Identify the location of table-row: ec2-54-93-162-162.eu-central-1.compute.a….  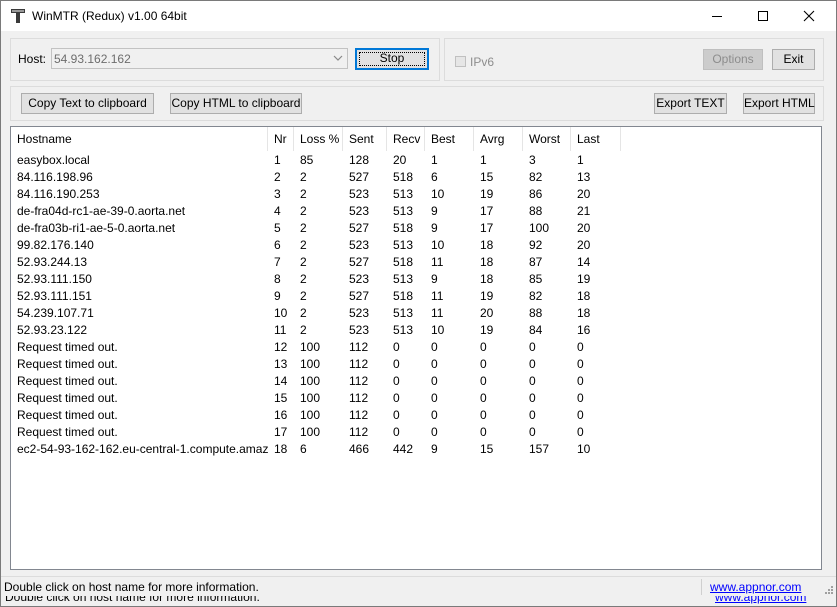
(416, 449).